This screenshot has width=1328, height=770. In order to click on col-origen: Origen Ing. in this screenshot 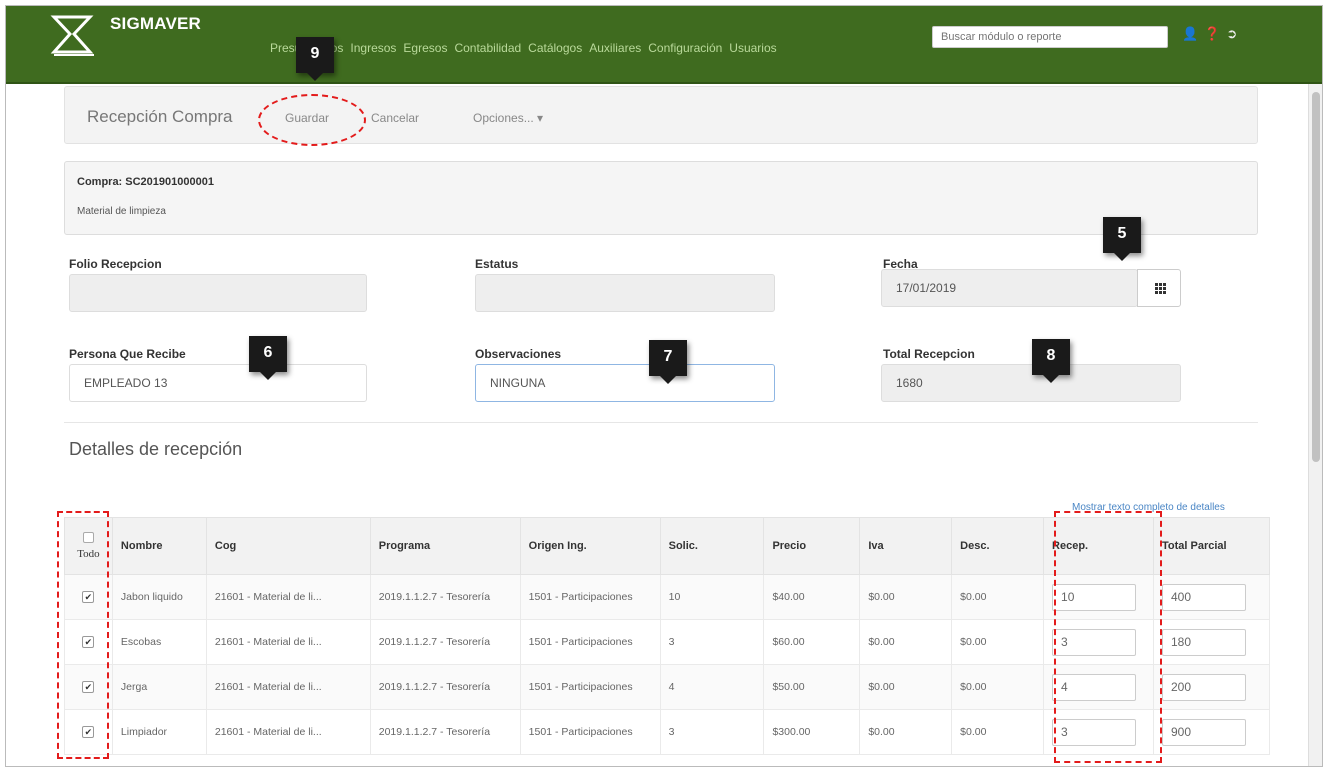, I will do `click(590, 546)`.